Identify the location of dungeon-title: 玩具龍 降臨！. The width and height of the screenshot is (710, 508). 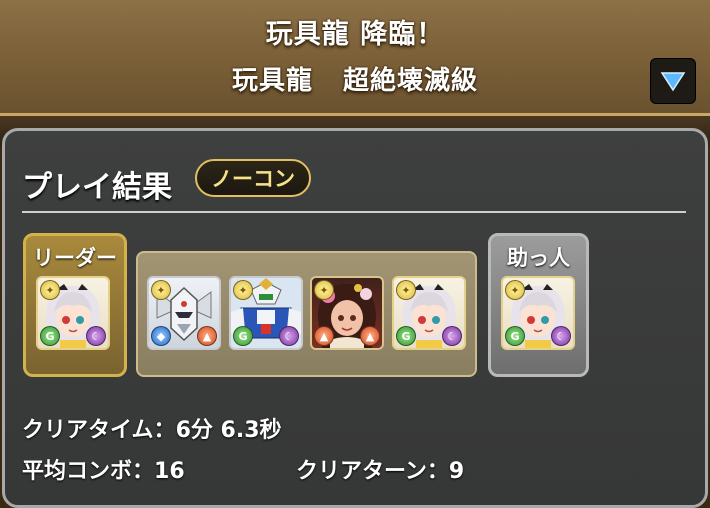
(355, 34).